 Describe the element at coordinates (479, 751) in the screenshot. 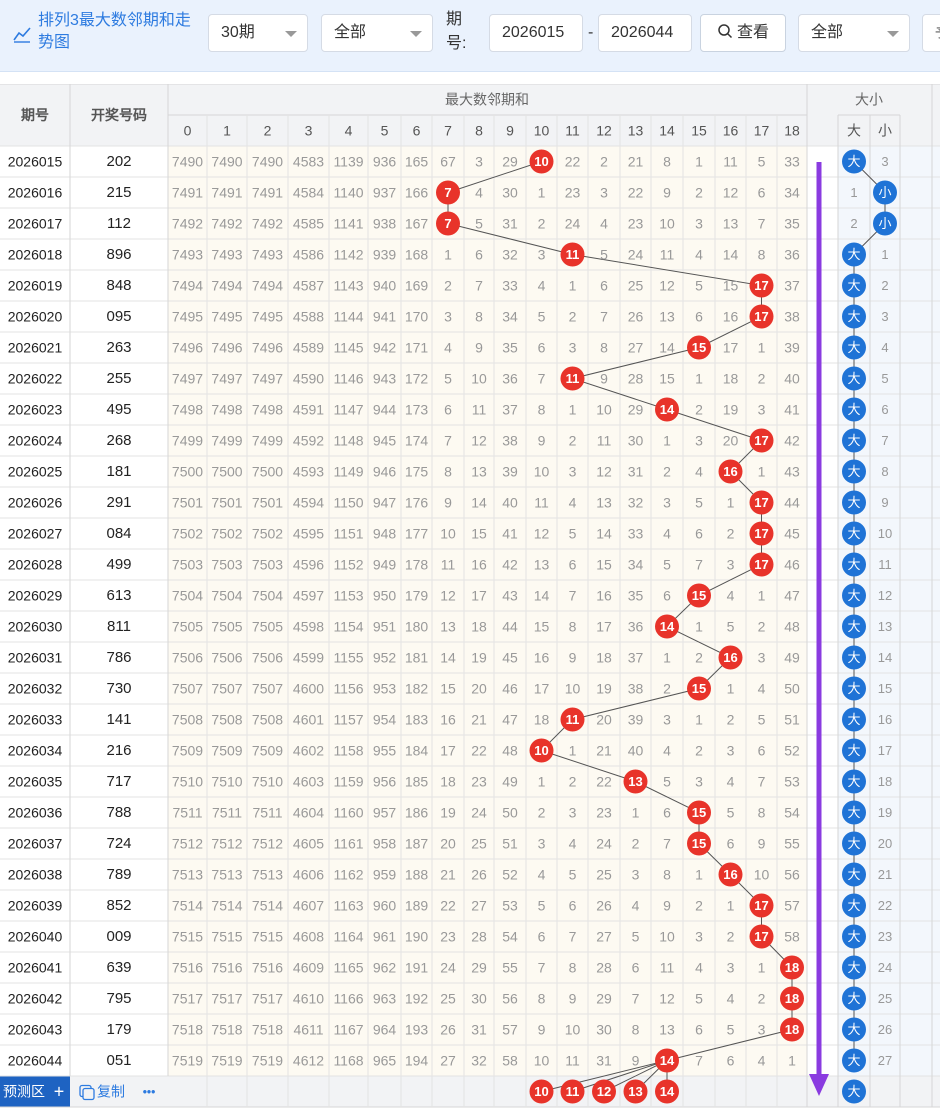

I see `table-cell-value: 22` at that location.